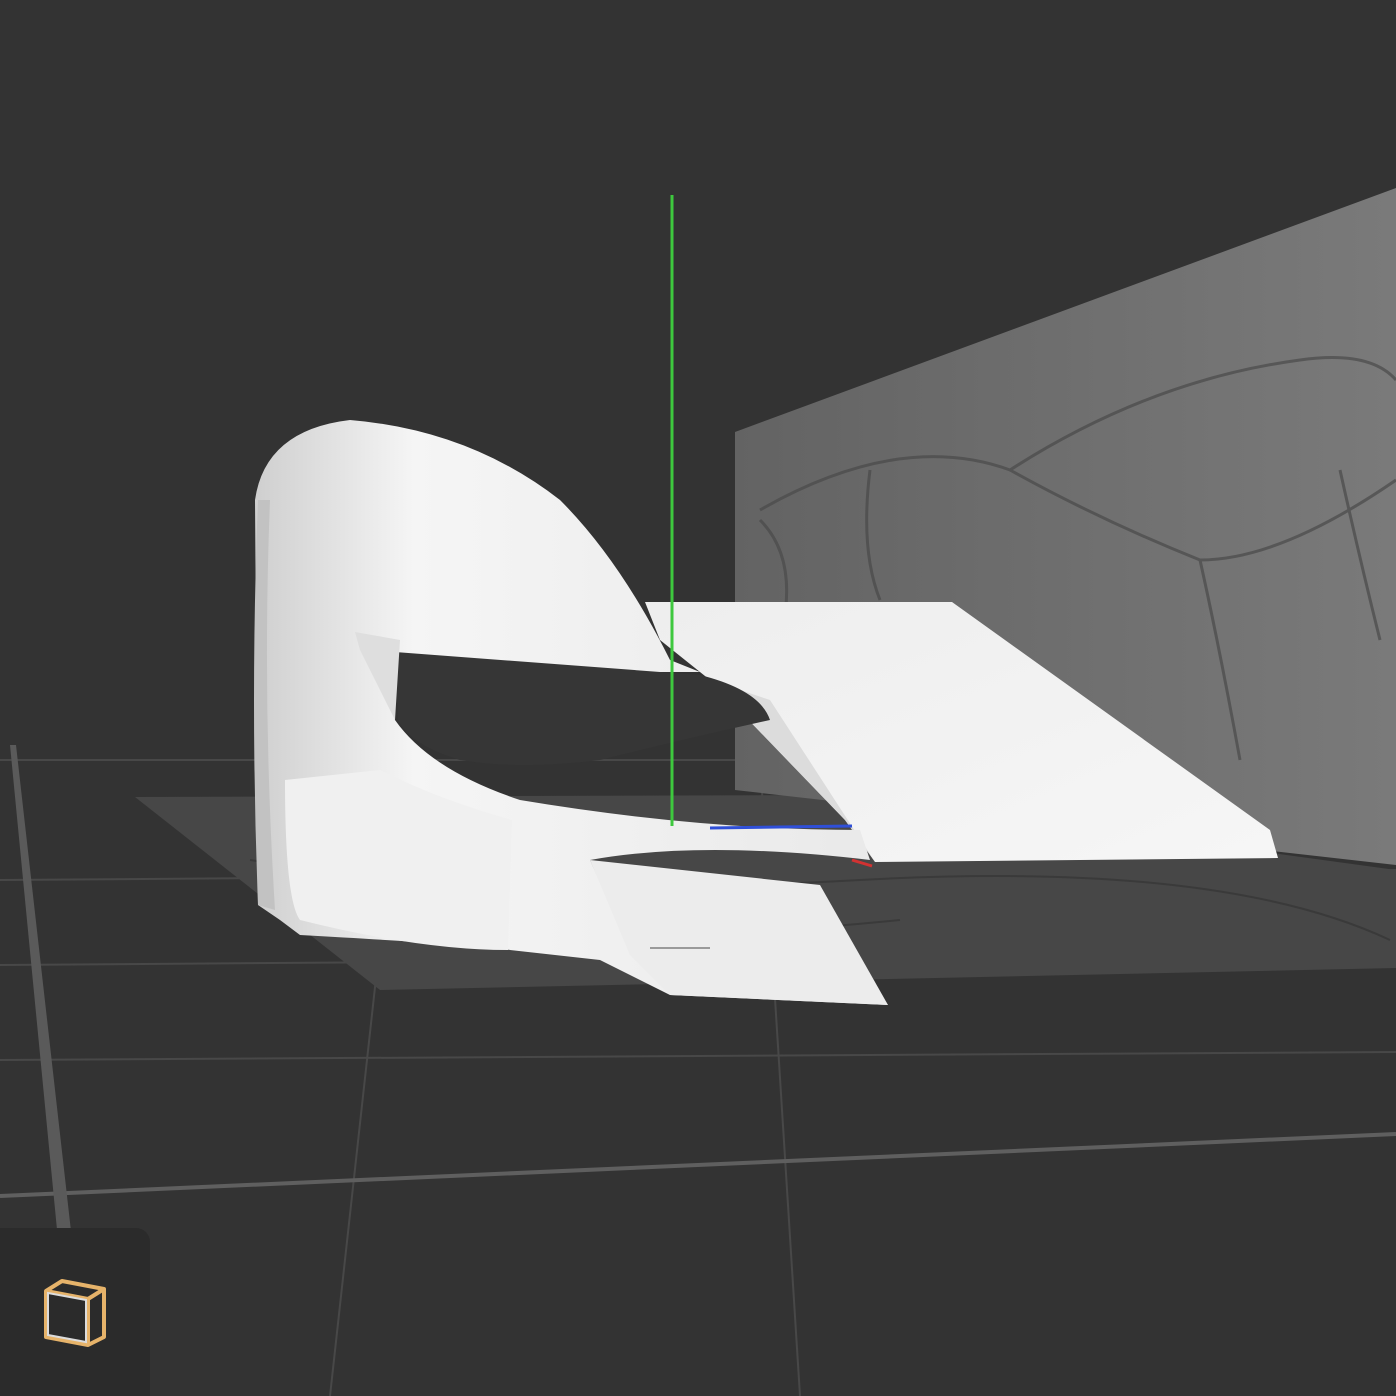  I want to click on view-cube-button, so click(75, 1312).